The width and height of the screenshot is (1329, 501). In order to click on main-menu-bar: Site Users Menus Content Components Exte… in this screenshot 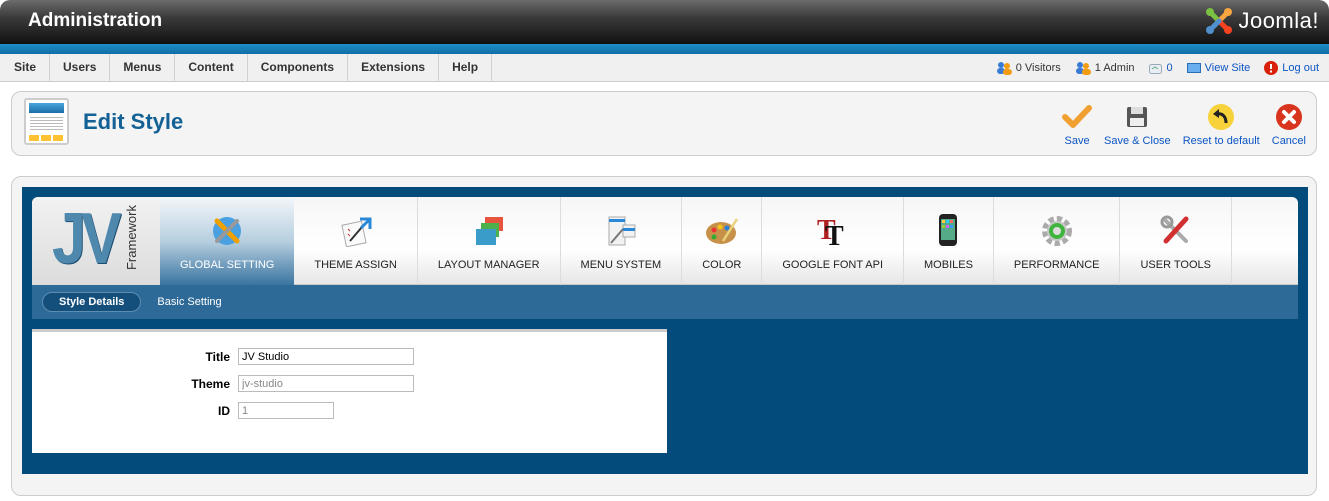, I will do `click(664, 68)`.